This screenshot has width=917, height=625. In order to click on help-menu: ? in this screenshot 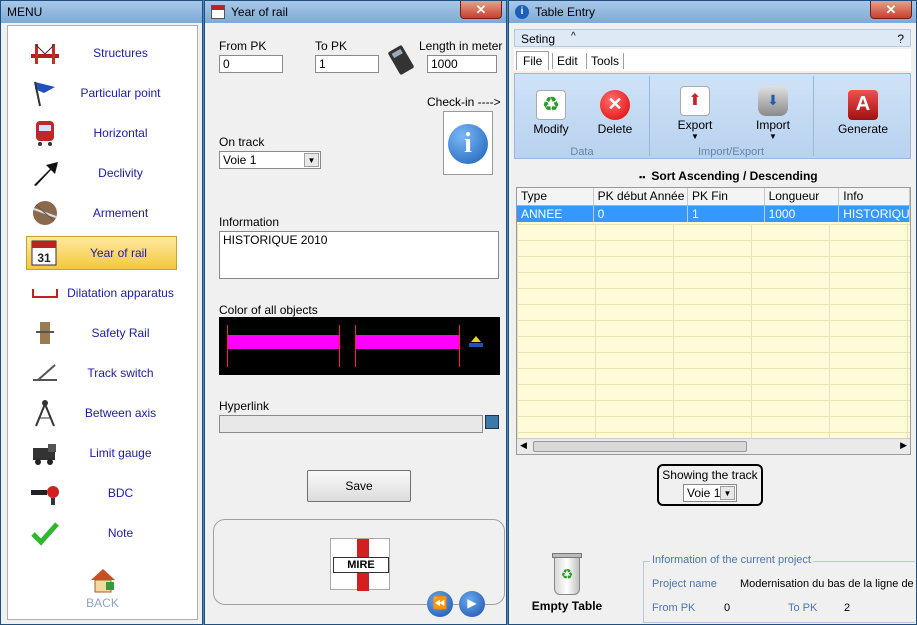, I will do `click(900, 39)`.